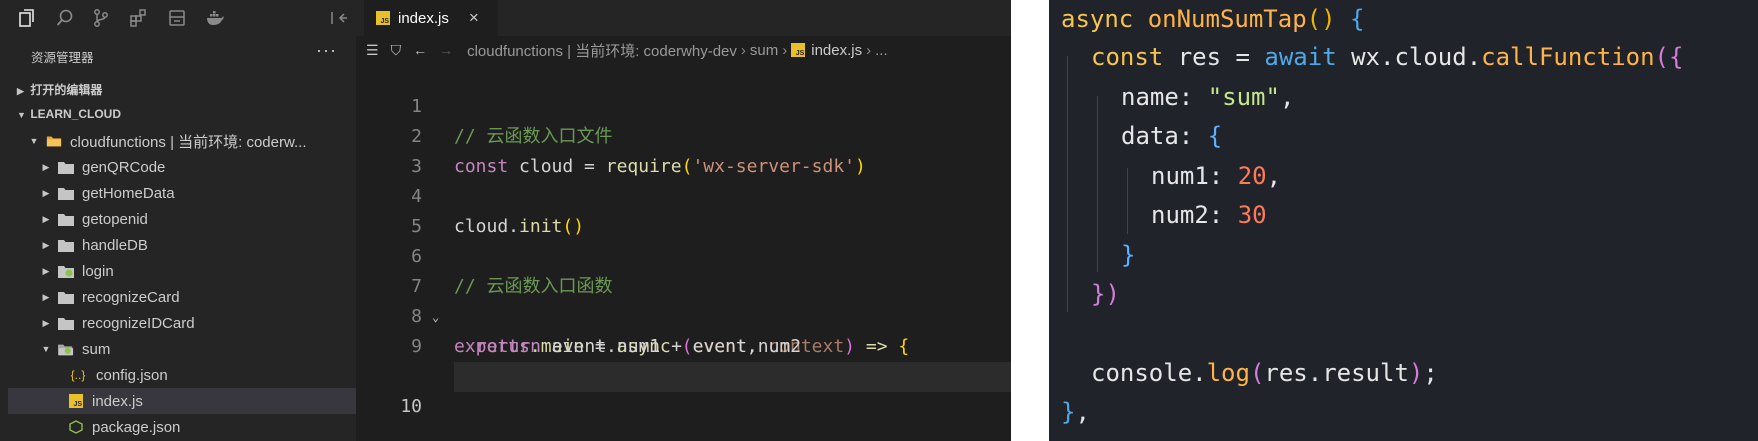  Describe the element at coordinates (446, 50) in the screenshot. I see `forward-arrow-icon: →` at that location.